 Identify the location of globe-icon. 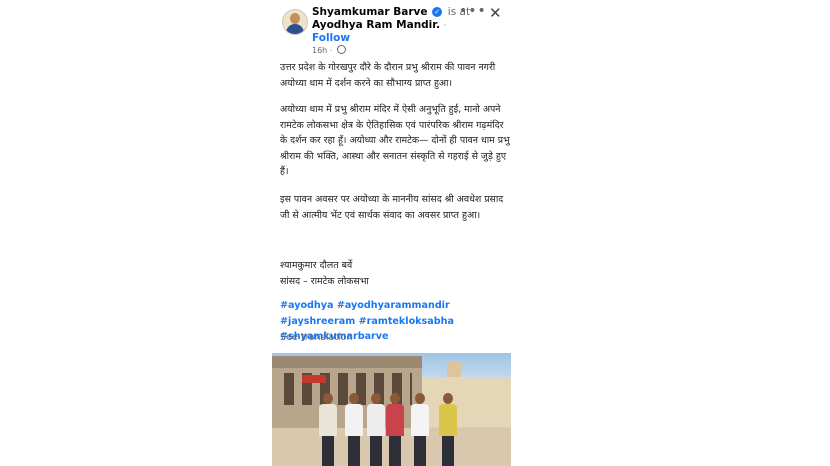
(341, 49).